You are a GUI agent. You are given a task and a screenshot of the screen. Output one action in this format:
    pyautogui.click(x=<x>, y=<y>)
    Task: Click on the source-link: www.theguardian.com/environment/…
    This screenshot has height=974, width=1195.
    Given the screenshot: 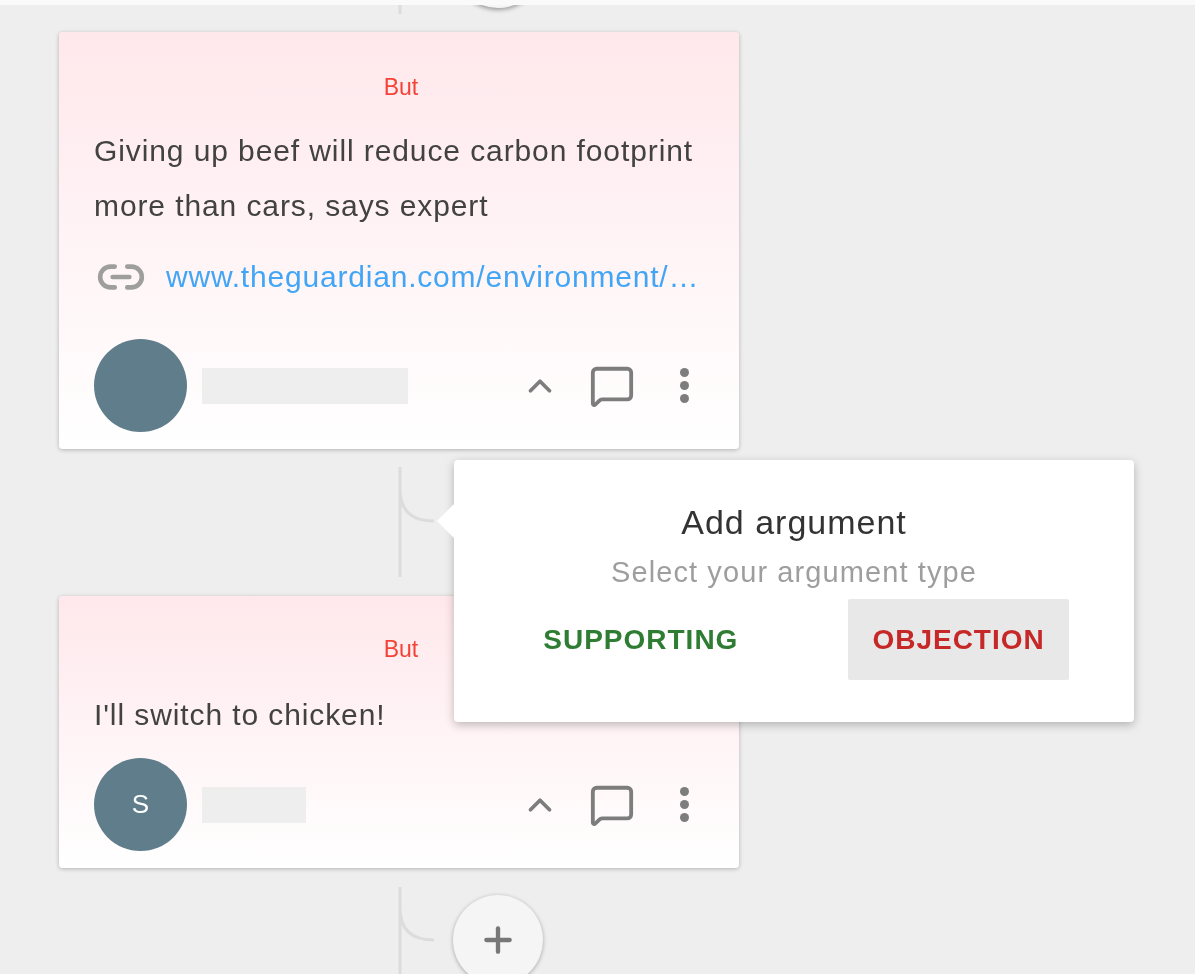 What is the action you would take?
    pyautogui.click(x=433, y=277)
    